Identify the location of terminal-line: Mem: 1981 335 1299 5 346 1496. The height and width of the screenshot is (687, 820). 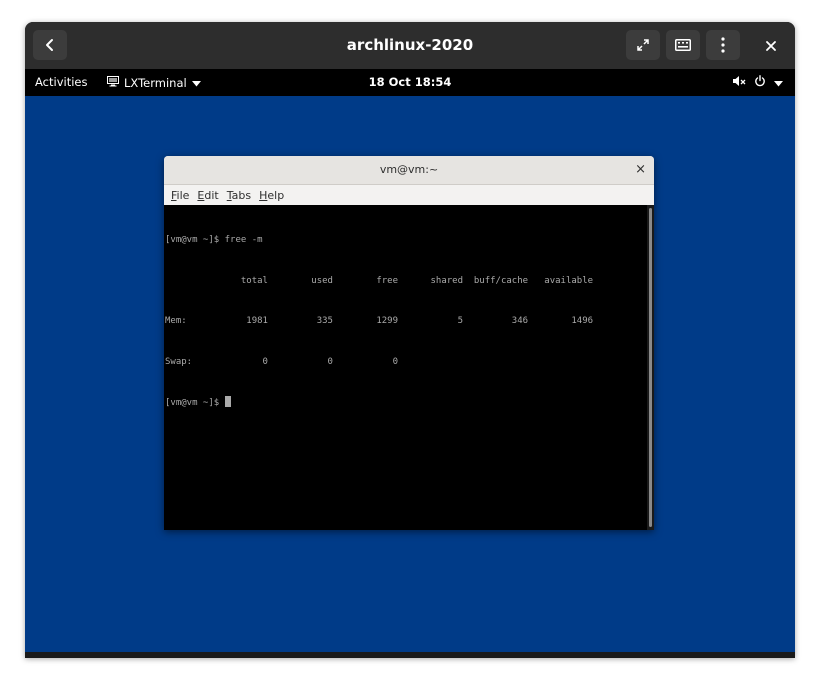
(379, 321).